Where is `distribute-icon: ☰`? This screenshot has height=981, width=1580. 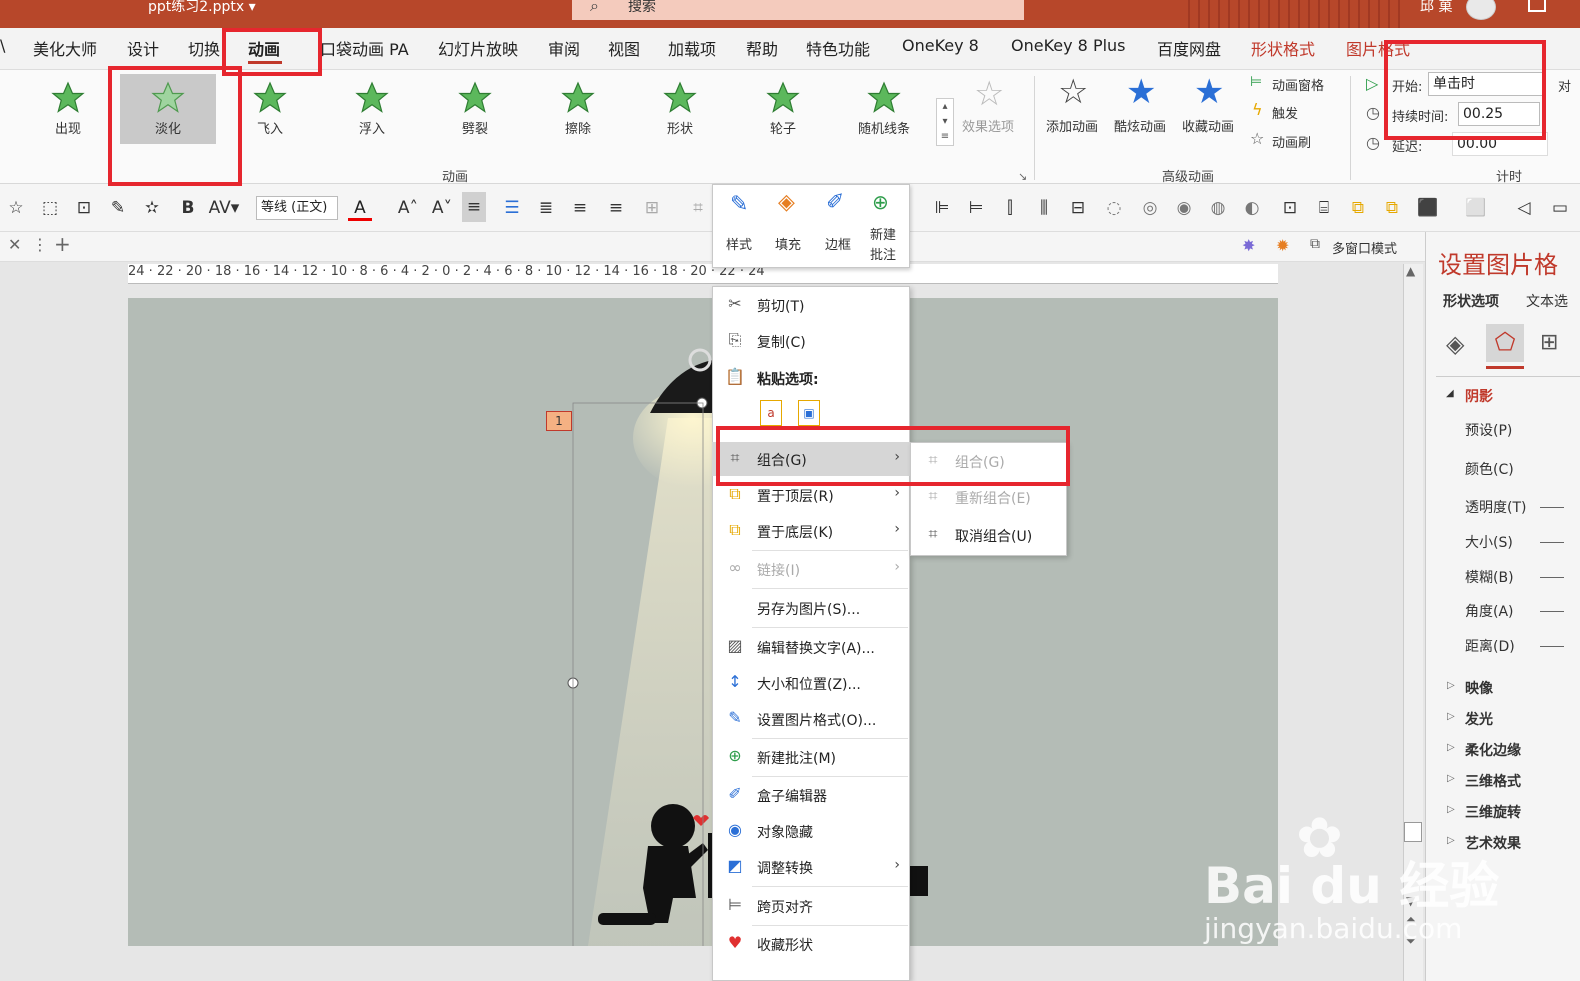 distribute-icon: ☰ is located at coordinates (512, 208).